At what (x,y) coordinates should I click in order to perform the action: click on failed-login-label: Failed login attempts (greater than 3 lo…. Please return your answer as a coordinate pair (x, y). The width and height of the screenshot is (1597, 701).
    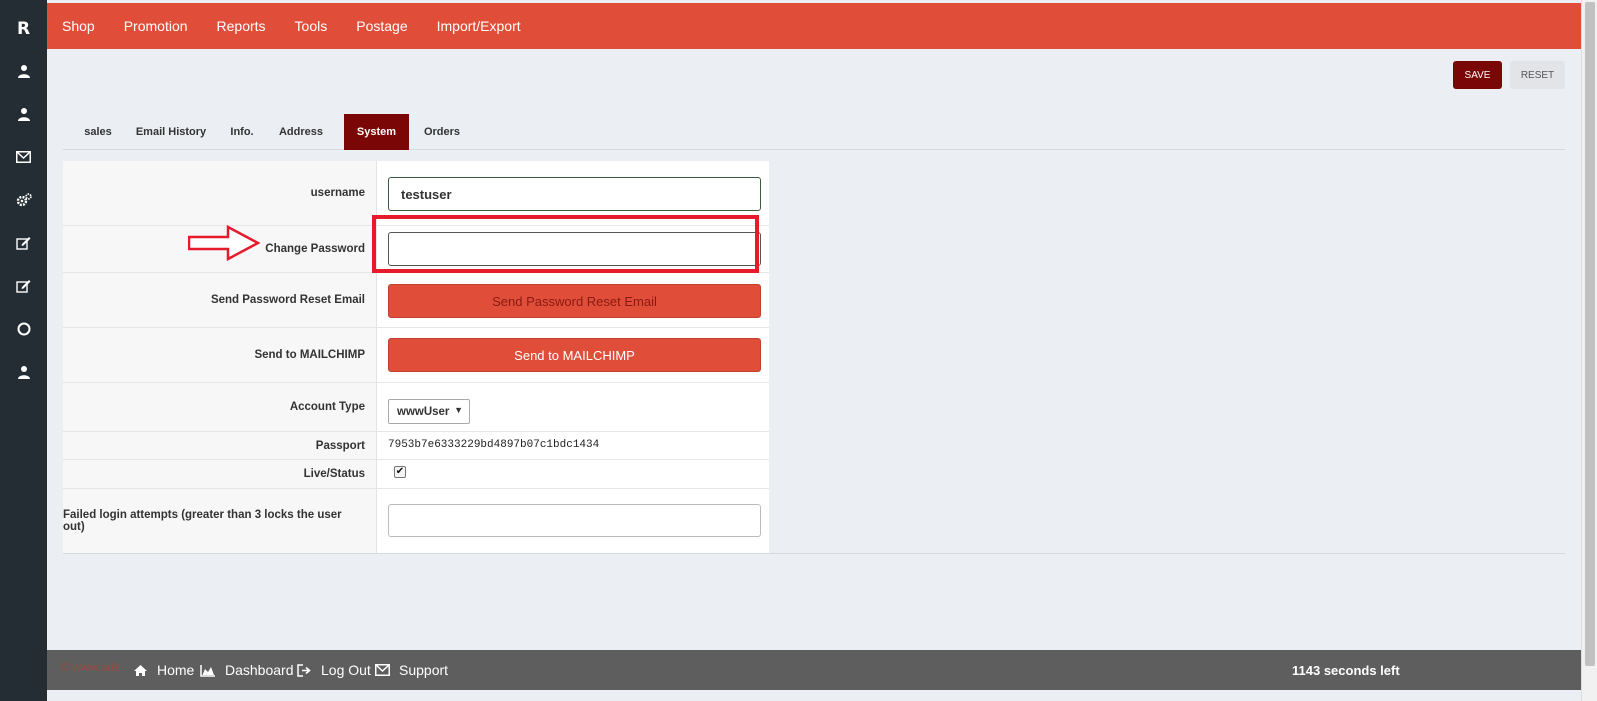
    Looking at the image, I should click on (220, 521).